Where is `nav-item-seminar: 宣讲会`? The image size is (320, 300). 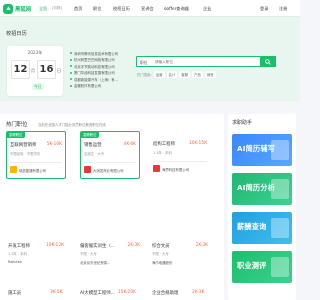 nav-item-seminar: 宣讲会 is located at coordinates (147, 9).